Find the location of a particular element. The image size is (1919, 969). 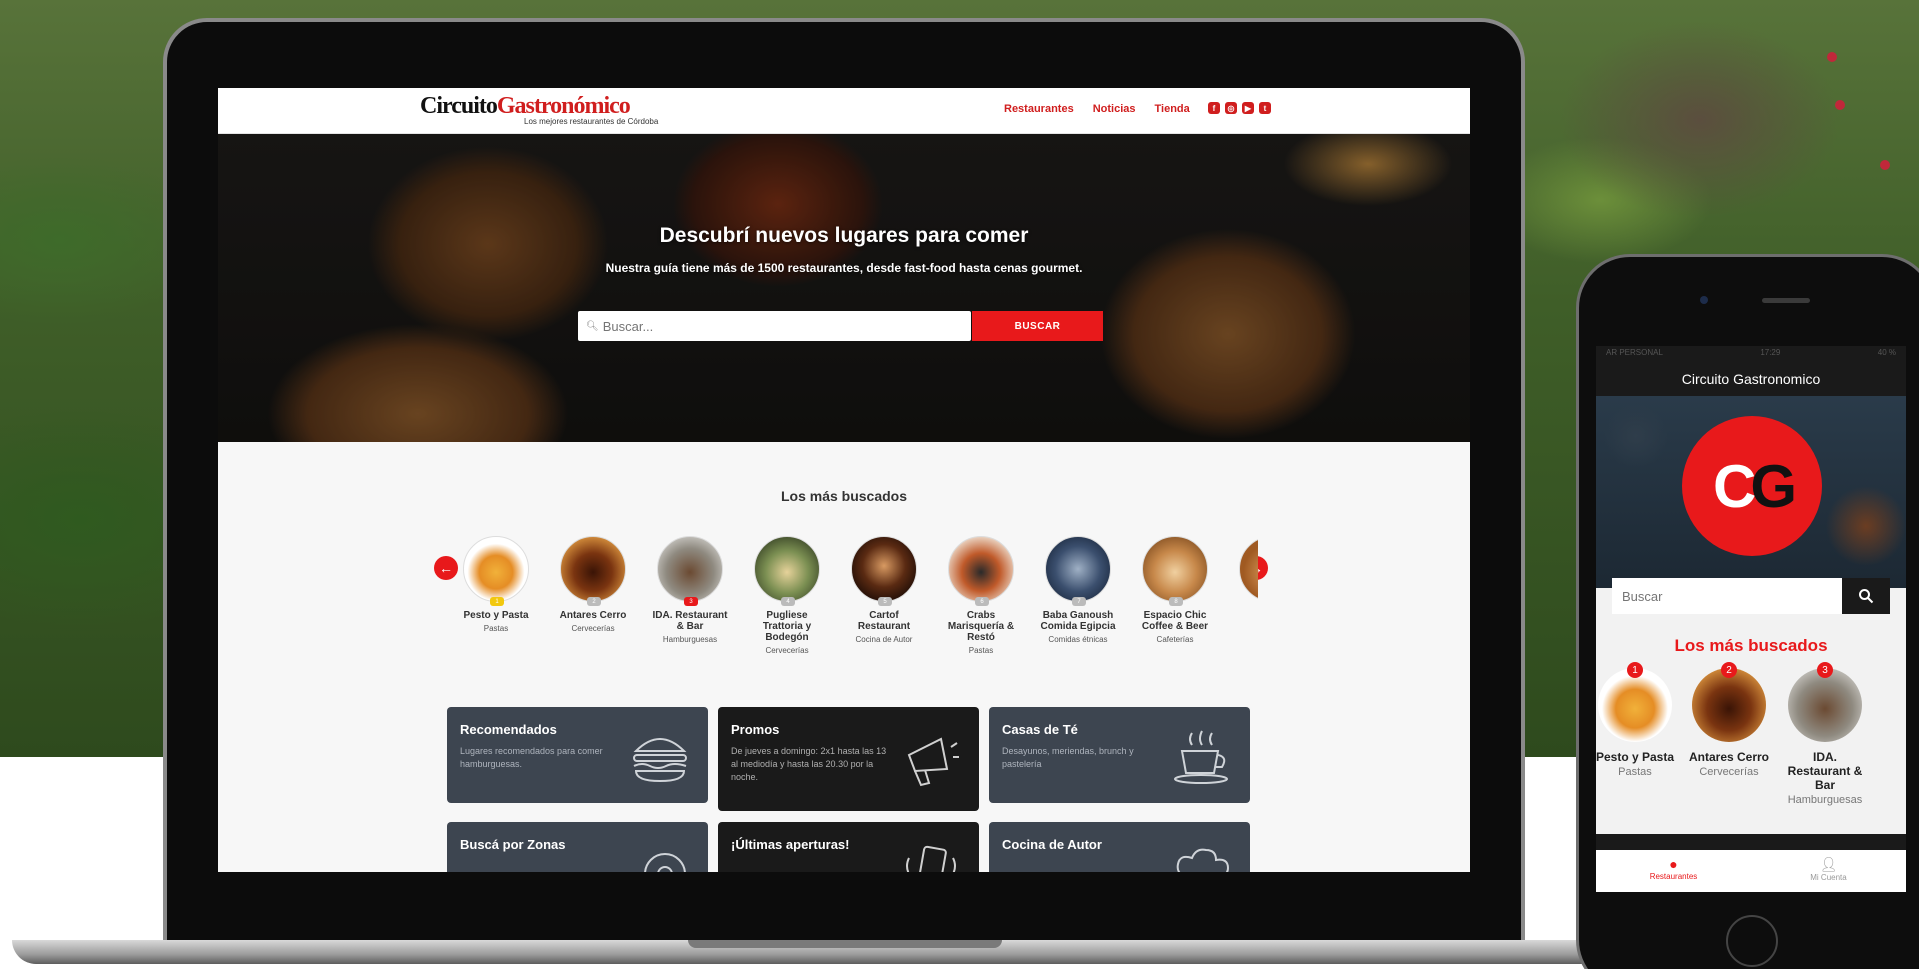

restaurant-thumbnail: 8 is located at coordinates (1175, 571).